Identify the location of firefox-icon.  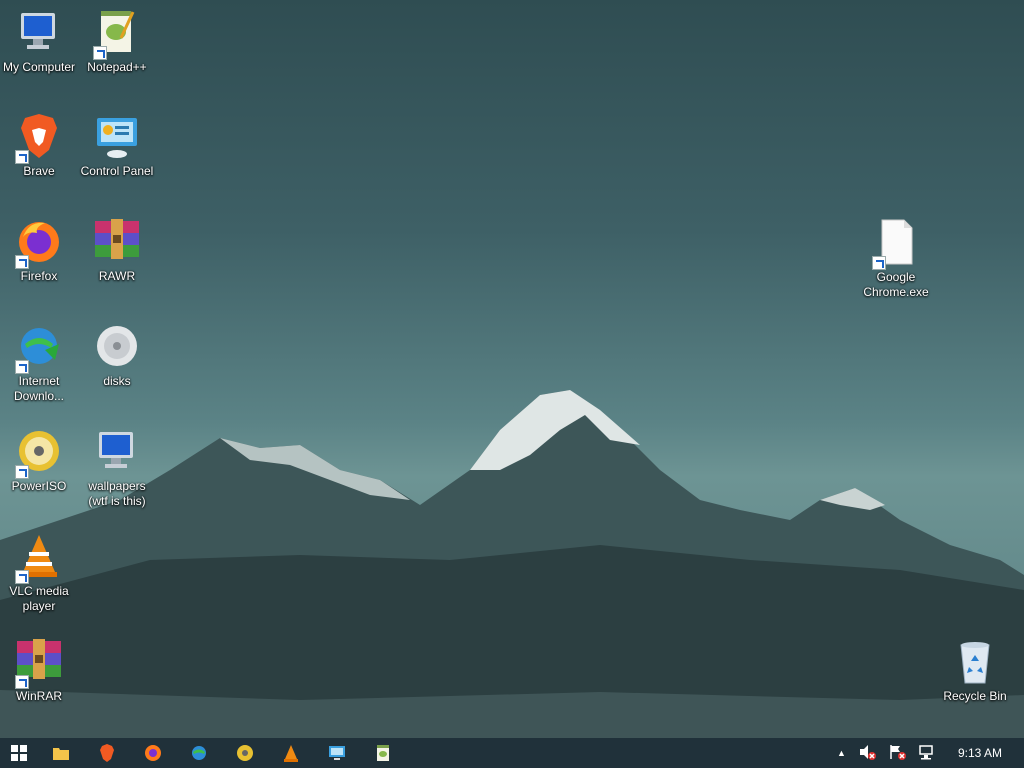
(153, 753).